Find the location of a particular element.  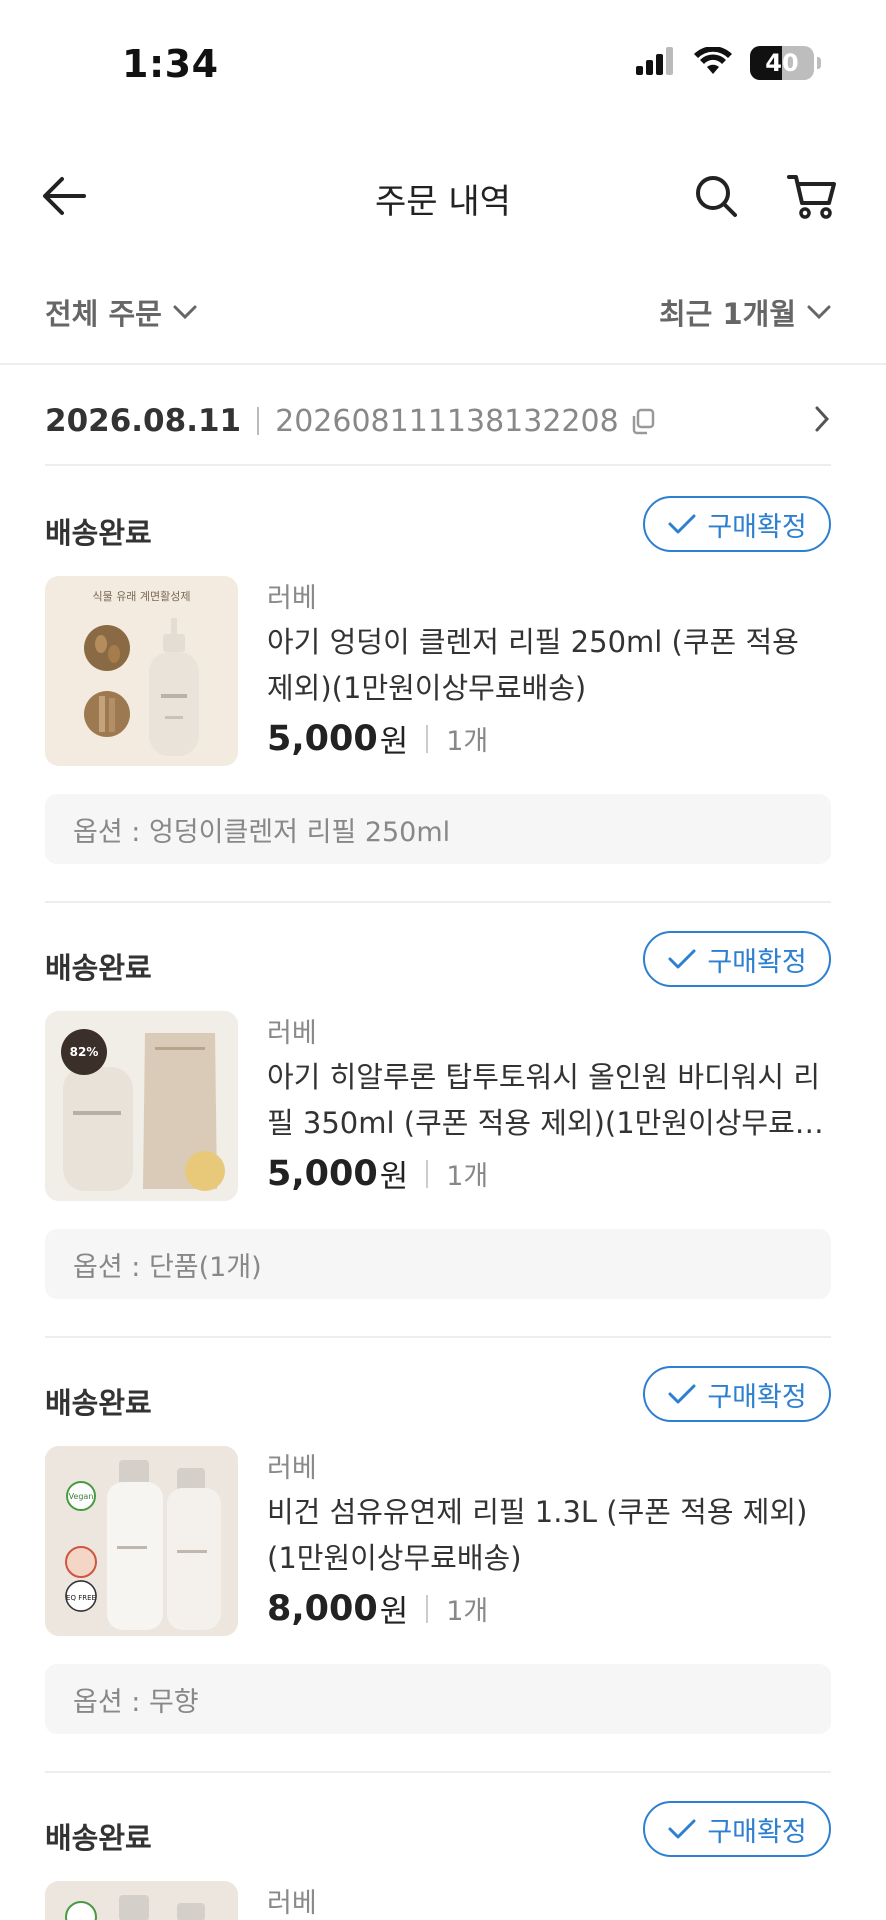

search-button is located at coordinates (716, 196).